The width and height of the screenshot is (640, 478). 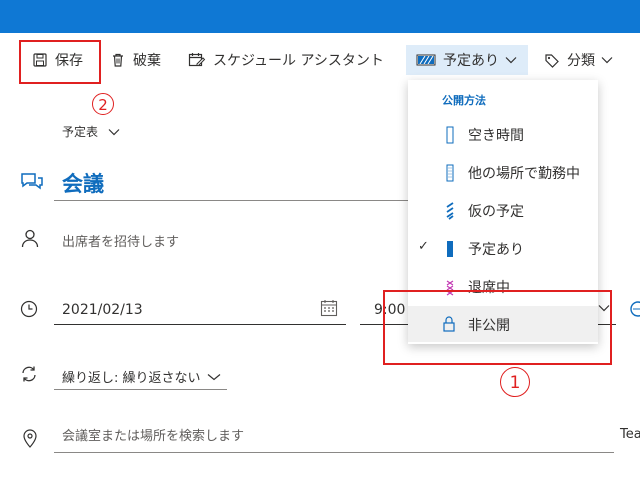 I want to click on location-underline, so click(x=334, y=452).